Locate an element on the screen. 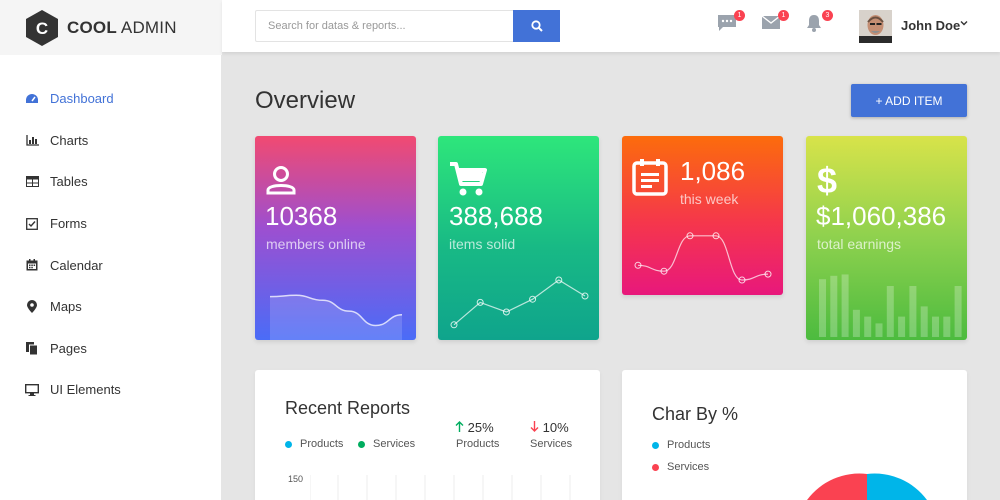 This screenshot has height=500, width=1000. sidebar-item-tables: Tables is located at coordinates (110, 182).